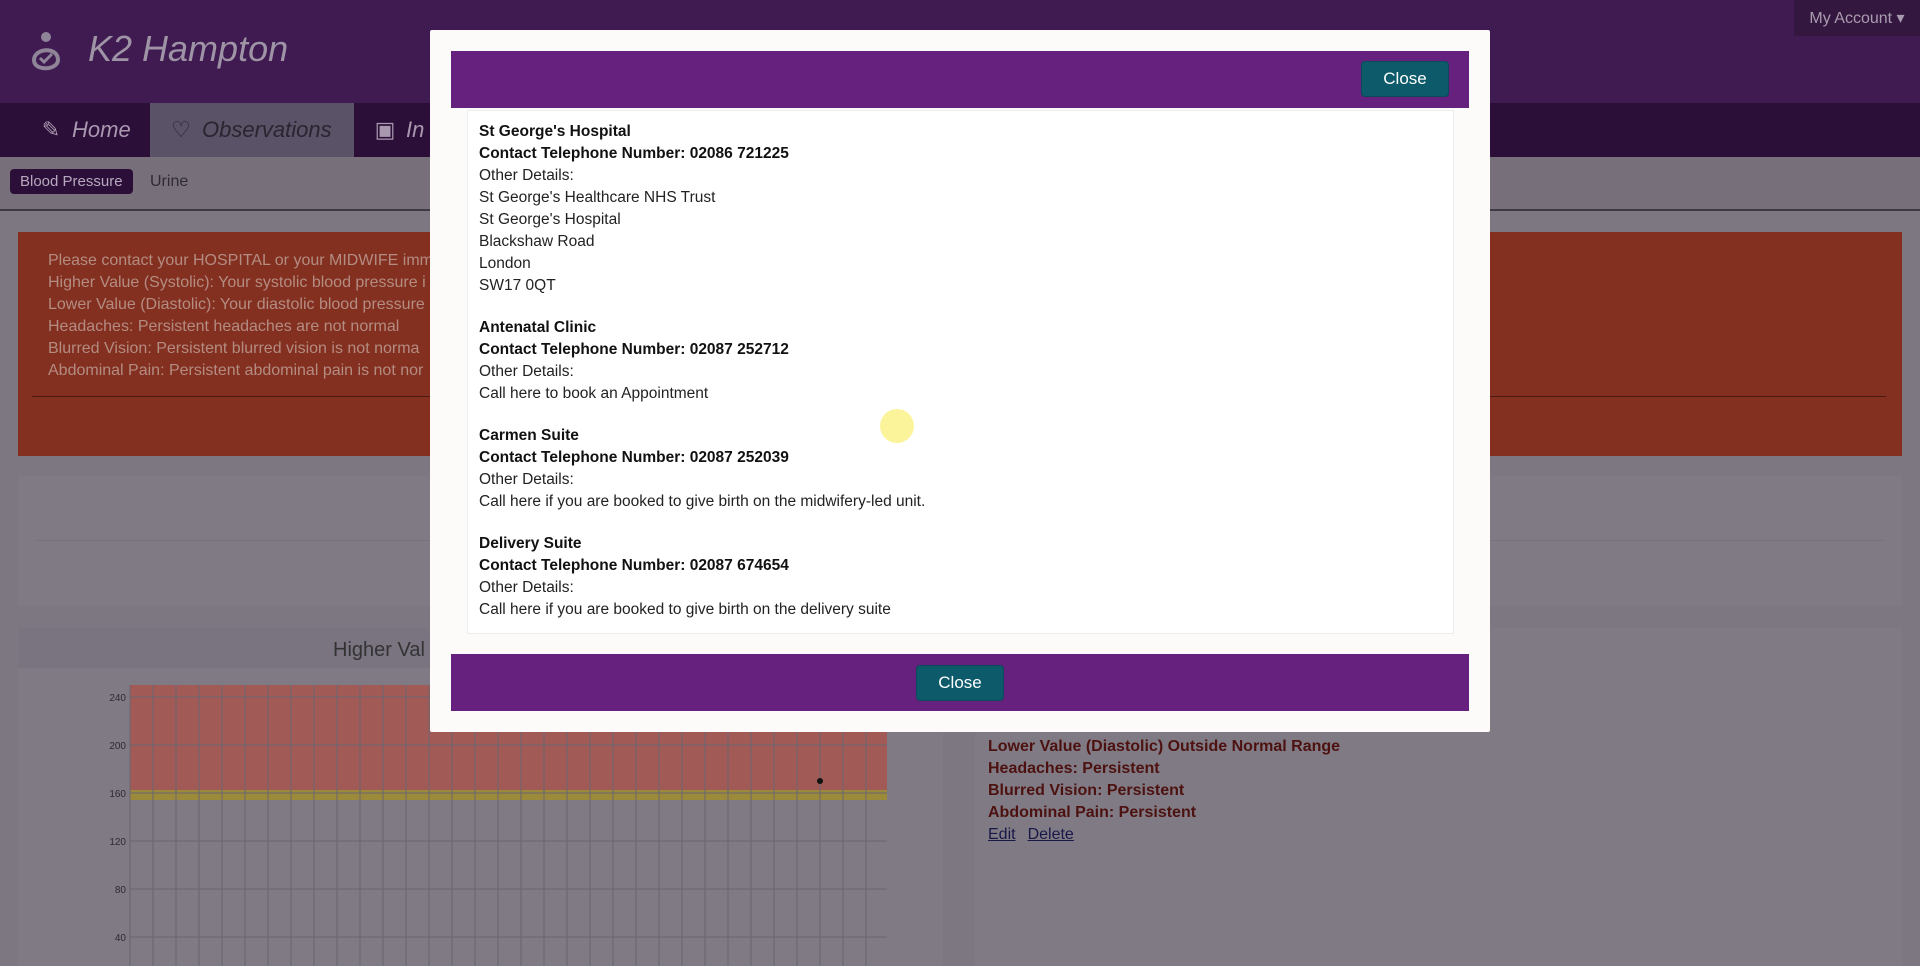 This screenshot has height=966, width=1920. Describe the element at coordinates (529, 435) in the screenshot. I see `contact-name: Carmen Suite` at that location.